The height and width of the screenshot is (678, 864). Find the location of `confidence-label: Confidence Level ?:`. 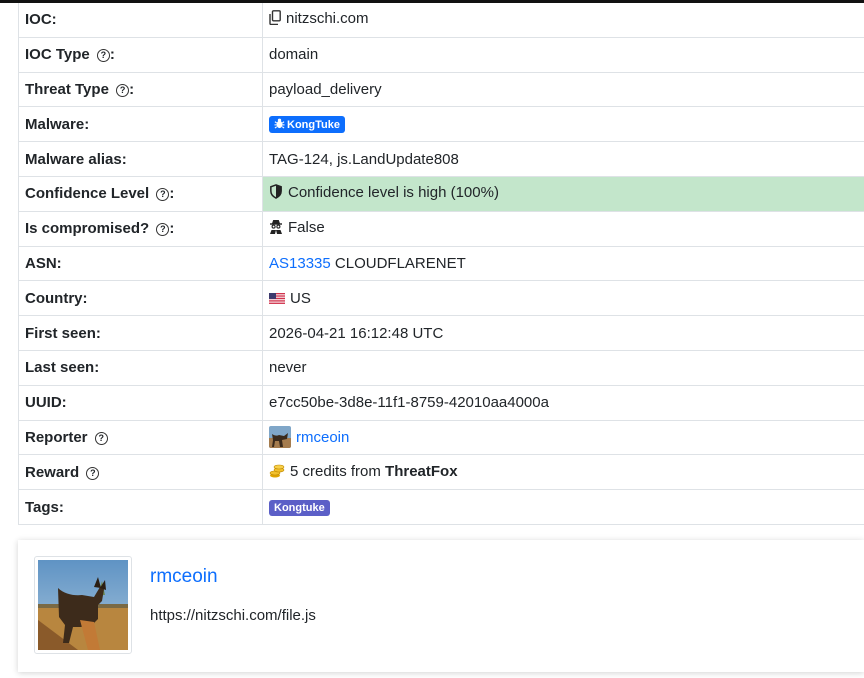

confidence-label: Confidence Level ?: is located at coordinates (140, 193).